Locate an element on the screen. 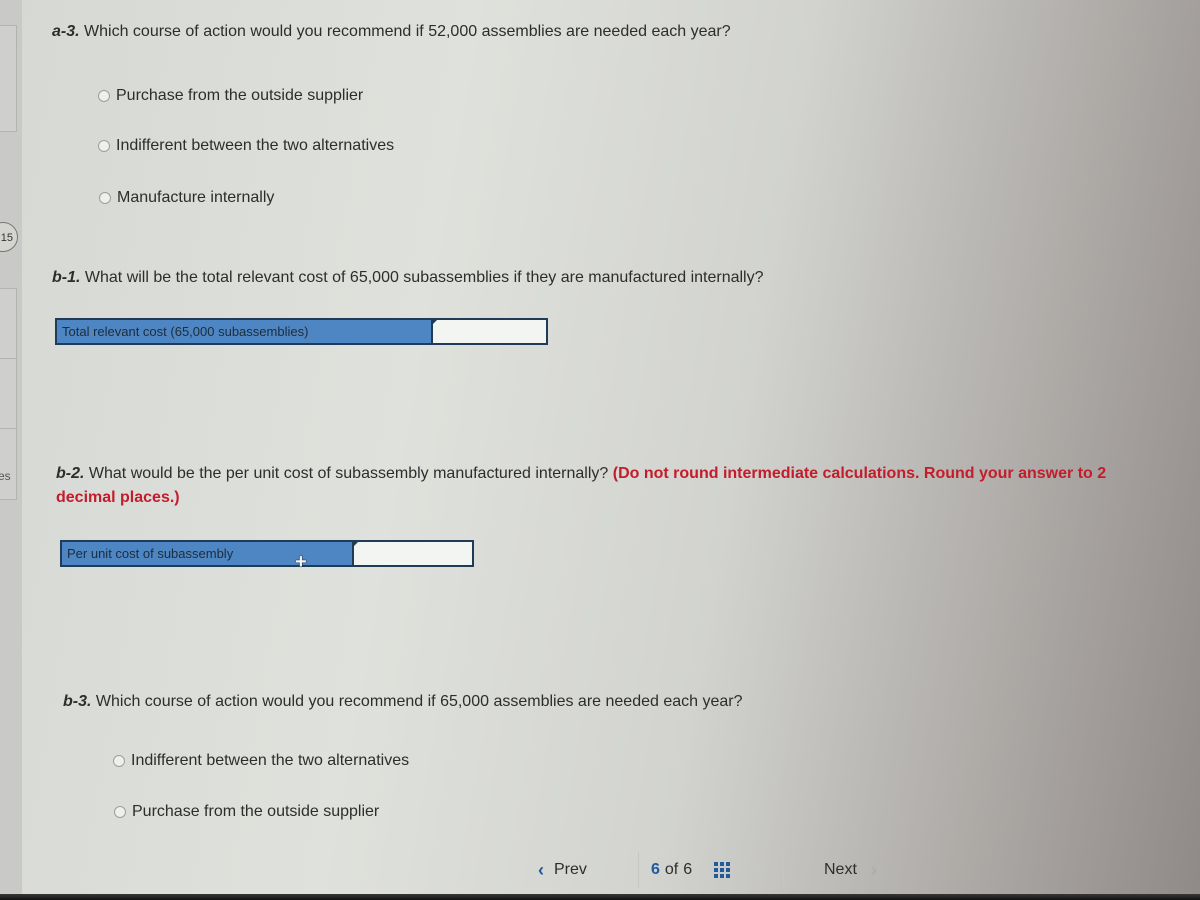 This screenshot has width=1200, height=900. prev-label: Prev is located at coordinates (570, 869).